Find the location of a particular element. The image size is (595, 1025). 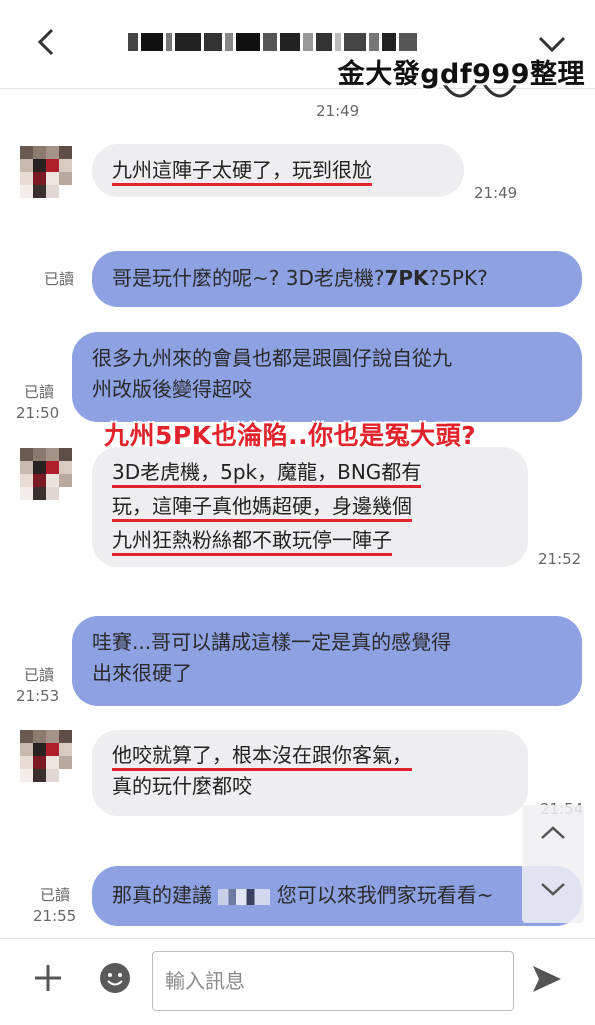

message-time: 21:52 is located at coordinates (560, 559).